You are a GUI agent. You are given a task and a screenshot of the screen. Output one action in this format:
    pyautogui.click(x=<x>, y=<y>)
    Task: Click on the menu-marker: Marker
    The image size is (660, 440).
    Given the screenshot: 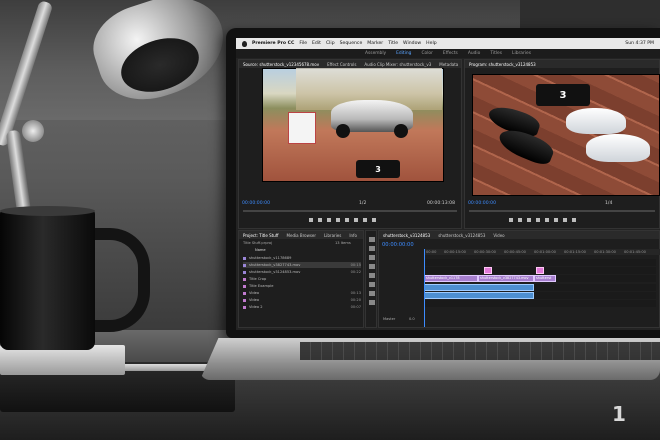 What is the action you would take?
    pyautogui.click(x=375, y=43)
    